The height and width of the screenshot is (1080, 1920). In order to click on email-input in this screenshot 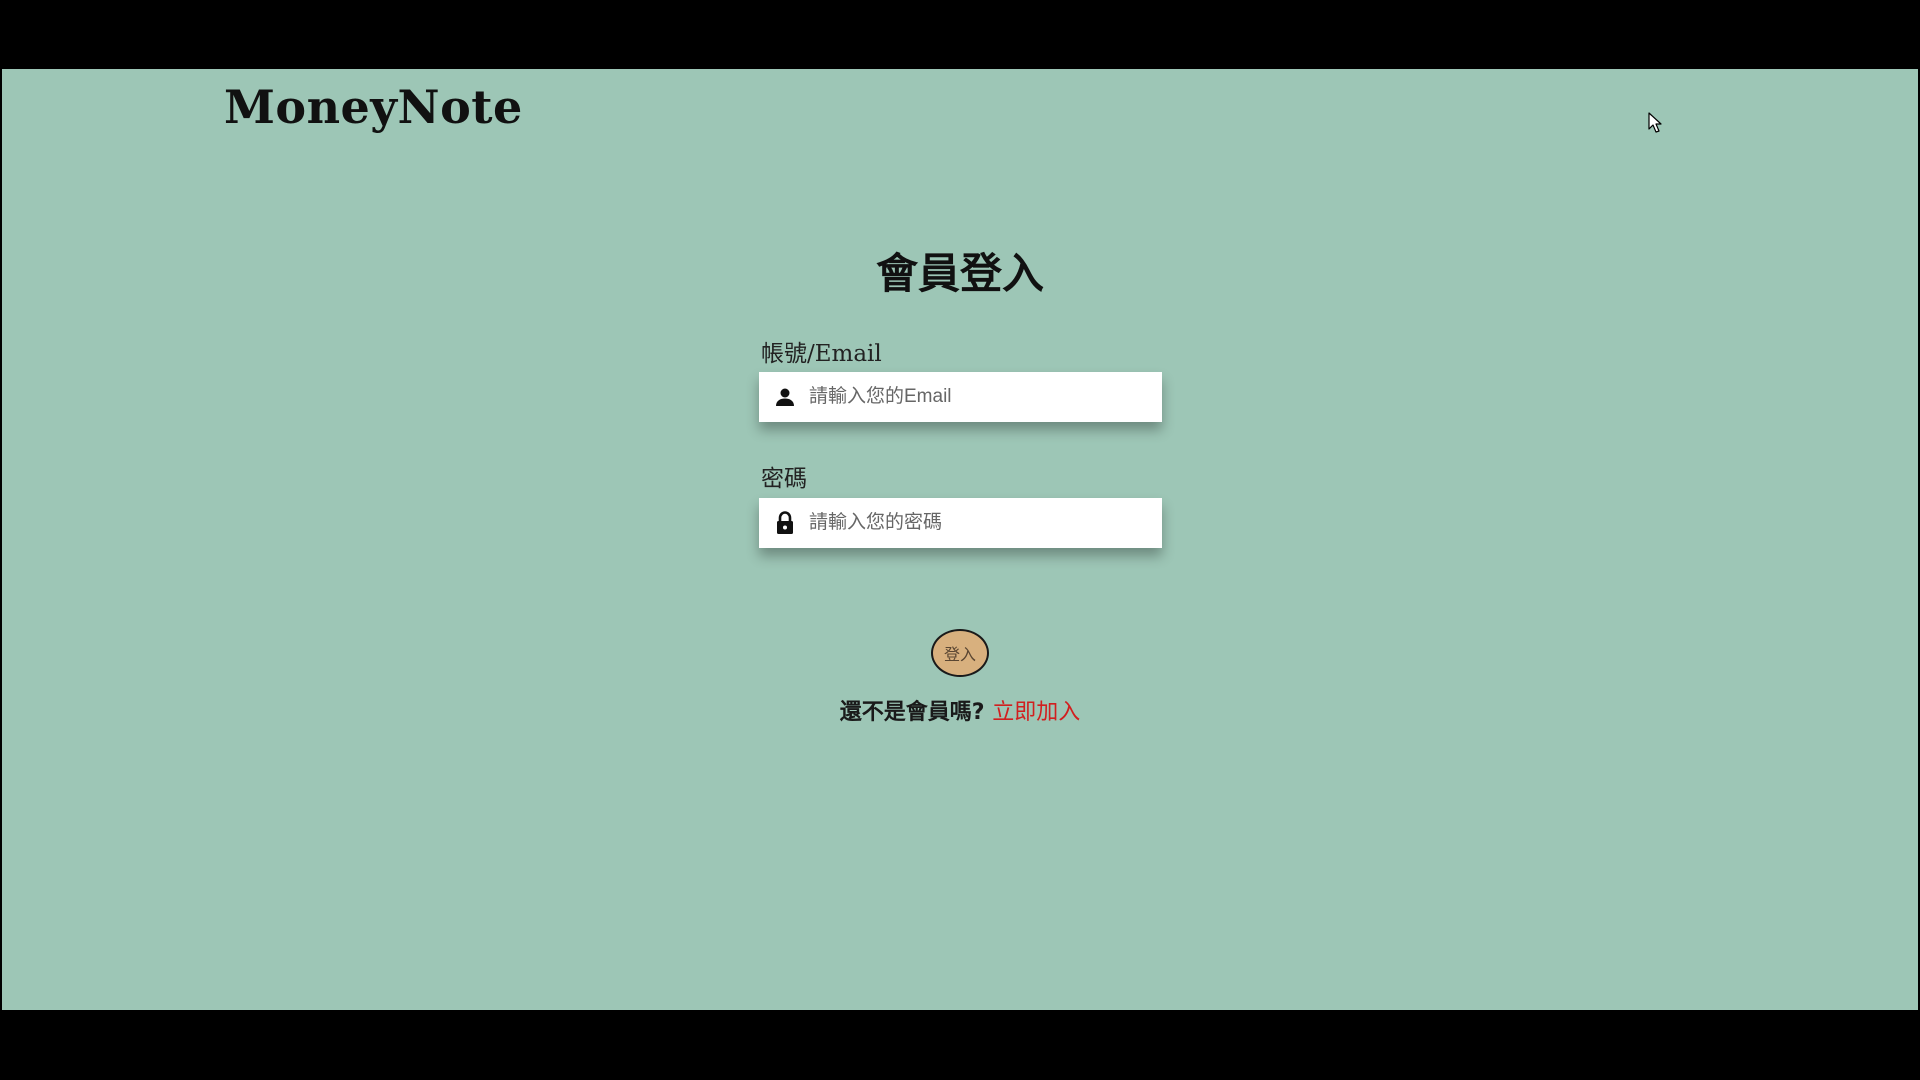, I will do `click(979, 397)`.